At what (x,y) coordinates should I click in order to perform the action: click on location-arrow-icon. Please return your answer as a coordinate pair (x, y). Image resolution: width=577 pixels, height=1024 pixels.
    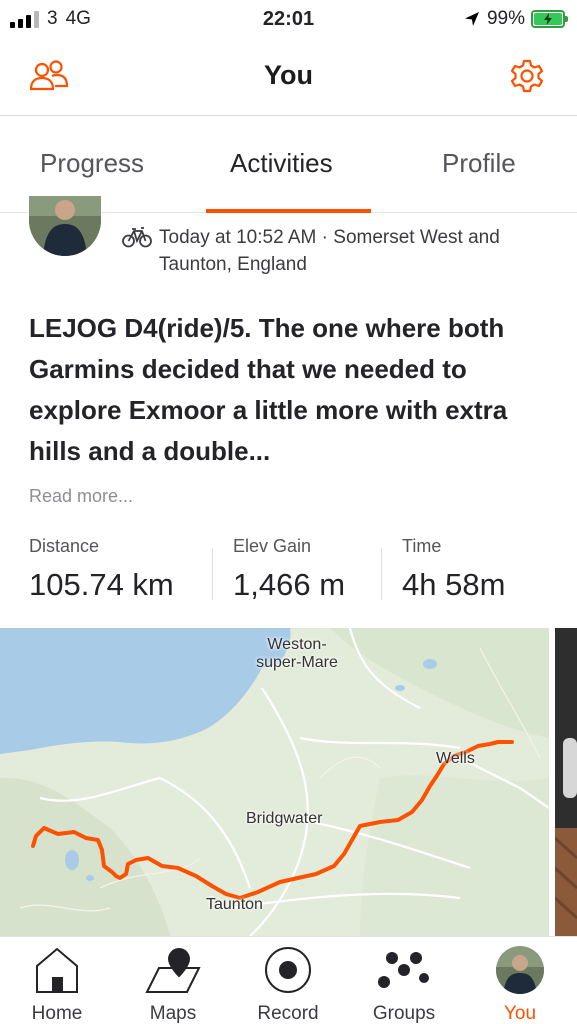
    Looking at the image, I should click on (471, 19).